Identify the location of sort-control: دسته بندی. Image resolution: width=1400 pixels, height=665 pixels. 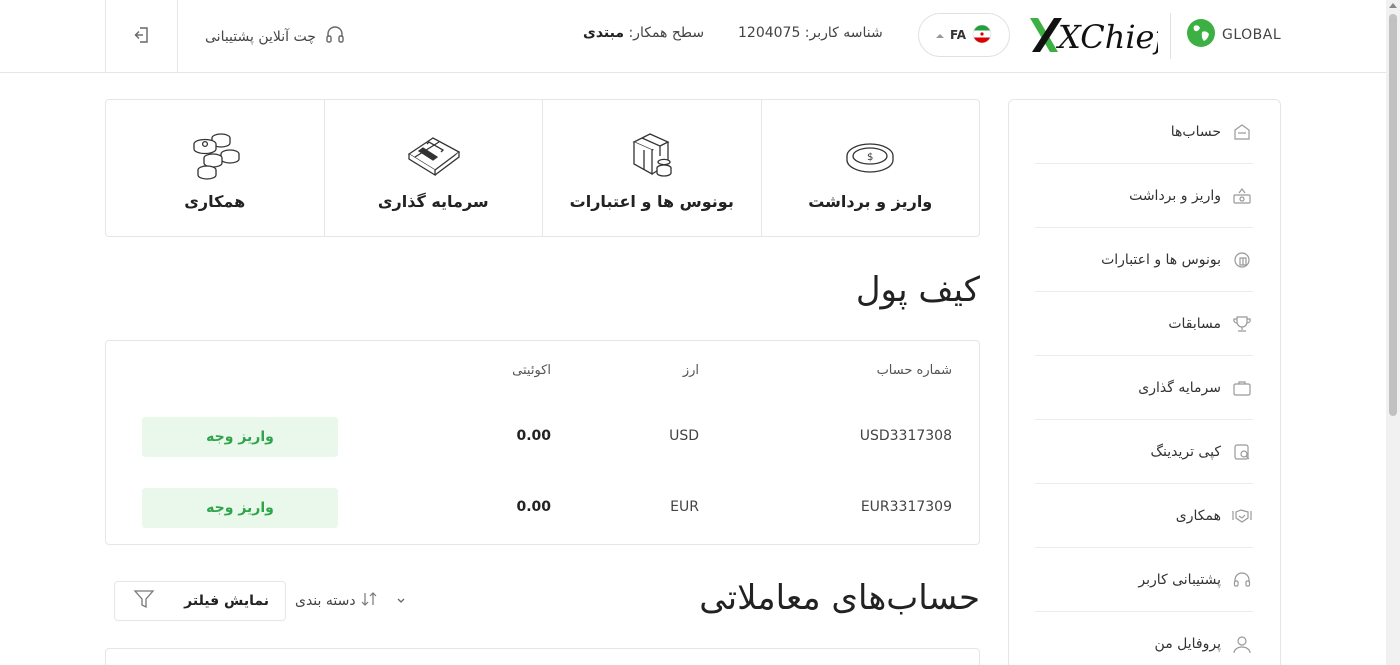
(336, 601).